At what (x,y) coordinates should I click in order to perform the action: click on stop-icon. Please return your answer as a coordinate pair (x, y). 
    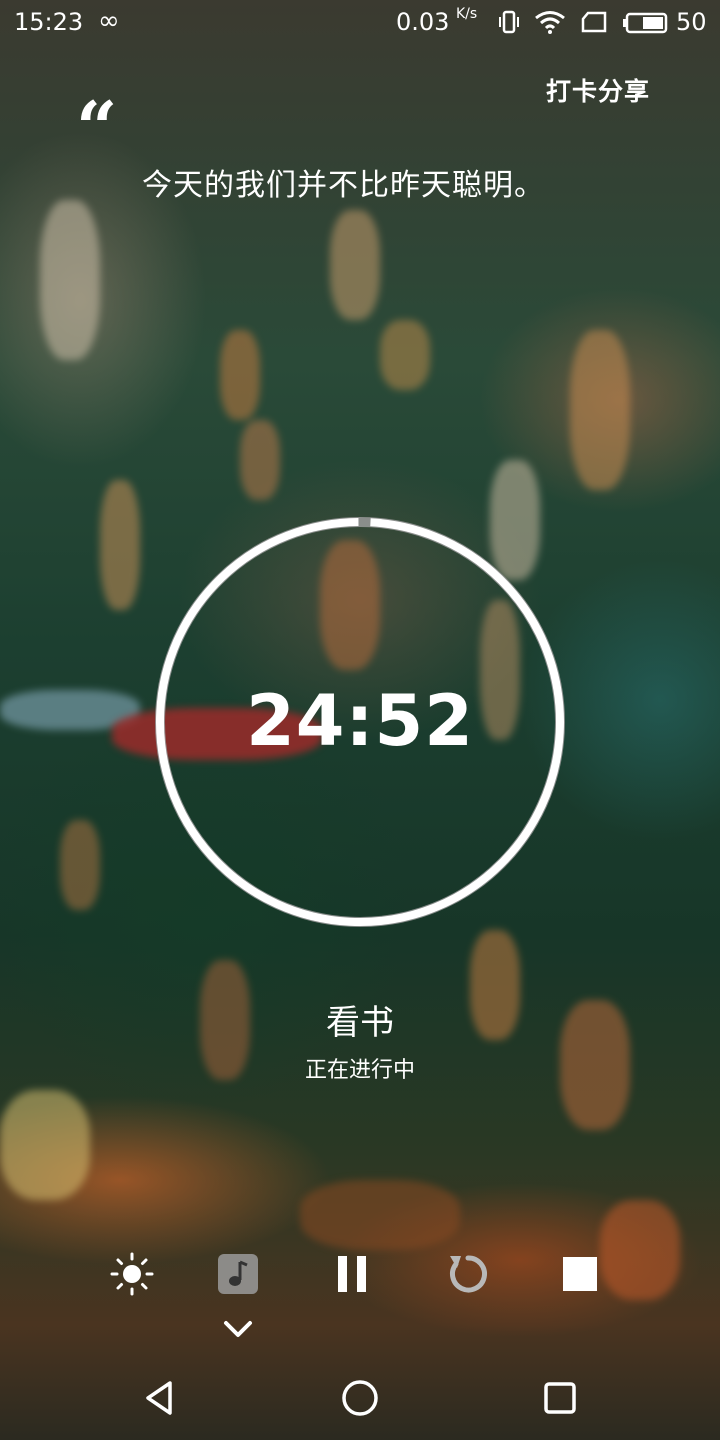
    Looking at the image, I should click on (580, 1274).